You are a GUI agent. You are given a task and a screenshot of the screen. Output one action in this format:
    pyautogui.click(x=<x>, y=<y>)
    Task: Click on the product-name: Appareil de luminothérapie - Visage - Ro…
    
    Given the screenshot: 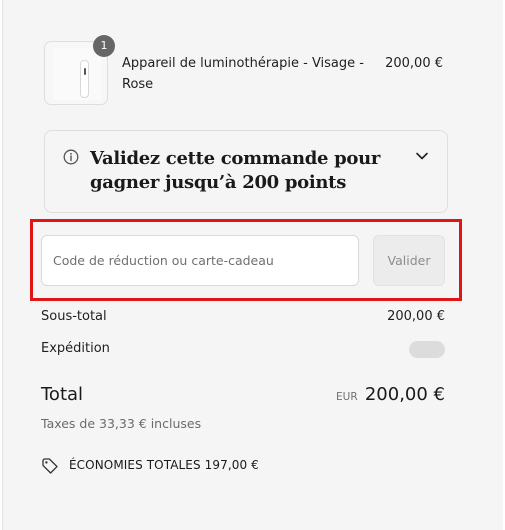 What is the action you would take?
    pyautogui.click(x=243, y=74)
    